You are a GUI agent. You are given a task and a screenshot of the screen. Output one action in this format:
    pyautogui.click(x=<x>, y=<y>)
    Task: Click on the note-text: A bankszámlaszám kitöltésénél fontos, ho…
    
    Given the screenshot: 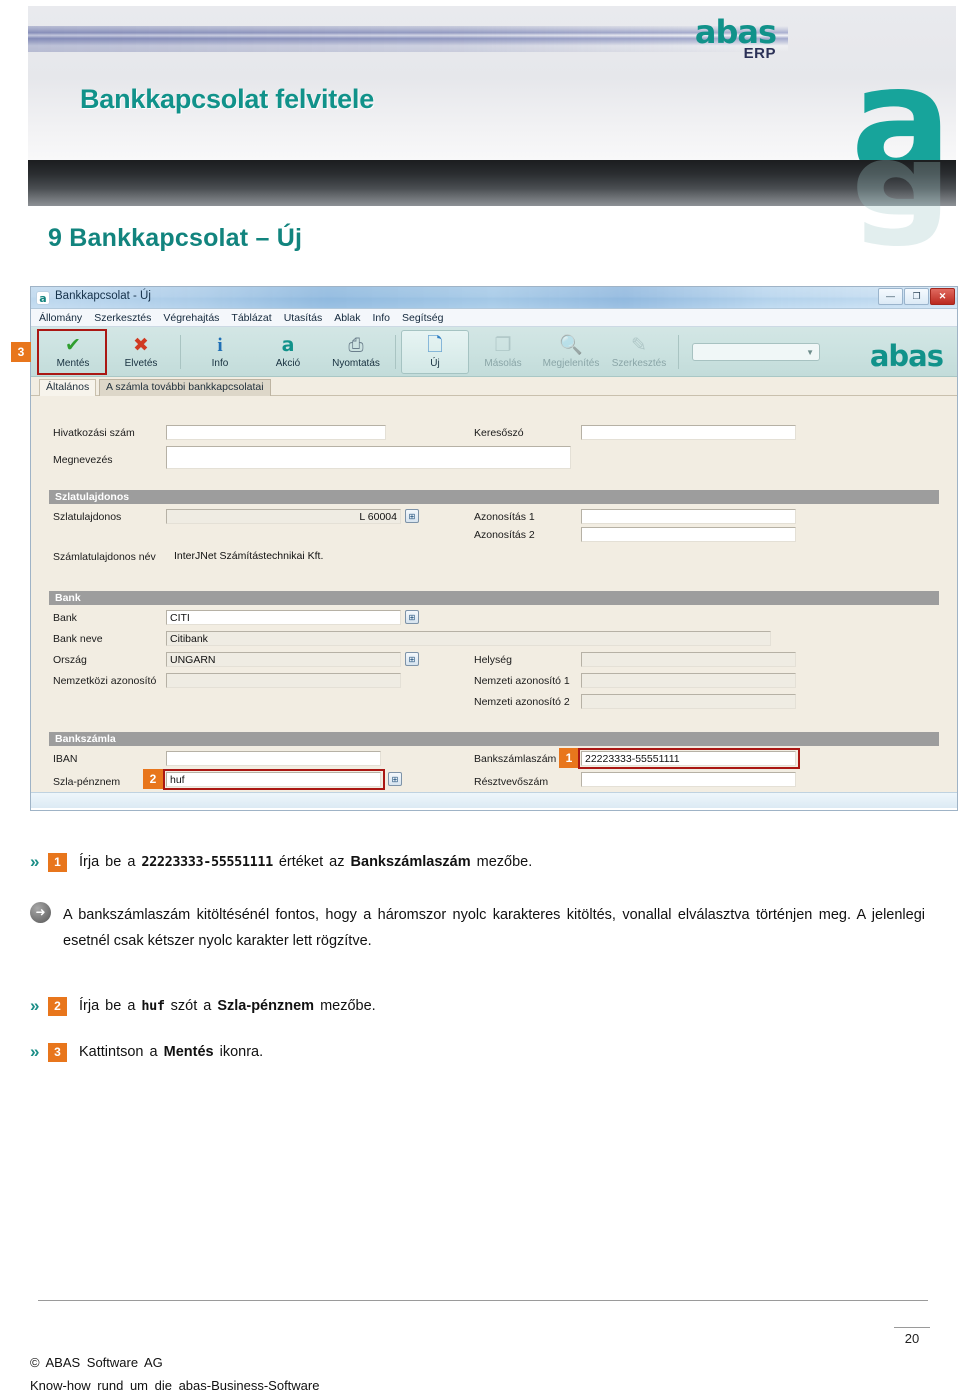 What is the action you would take?
    pyautogui.click(x=494, y=928)
    